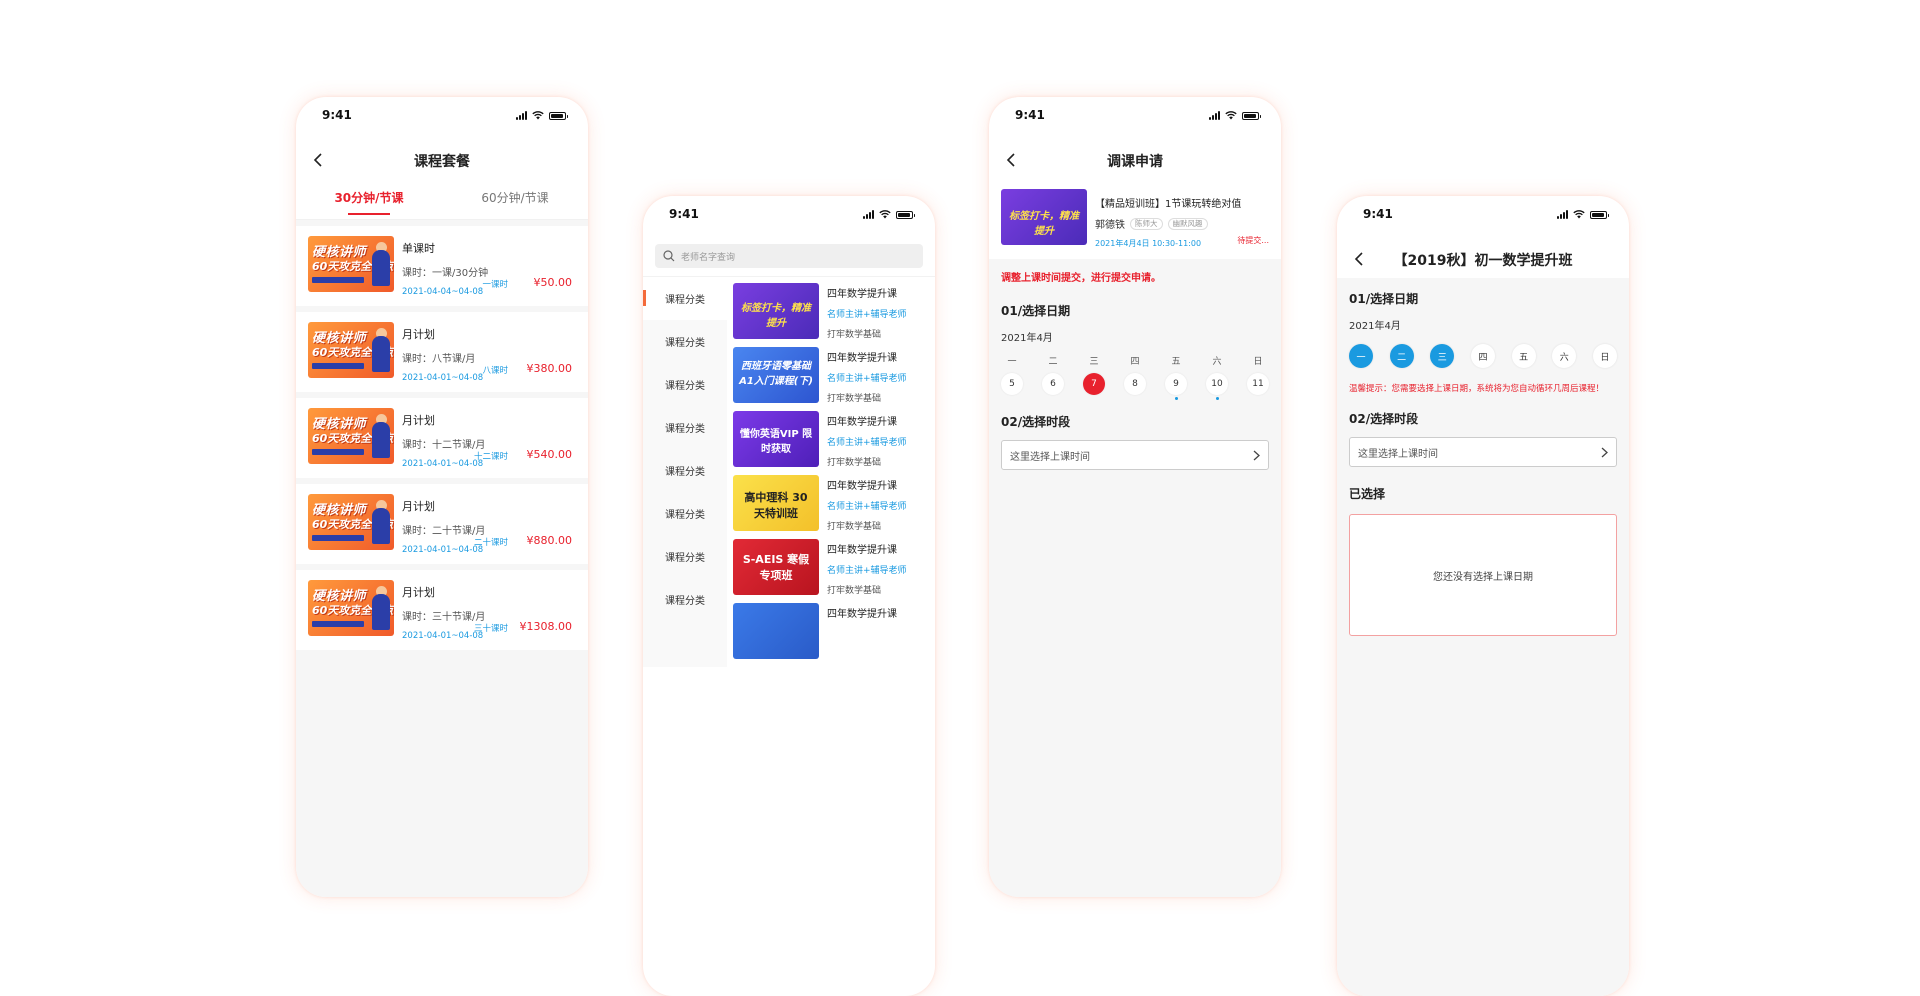 Image resolution: width=1920 pixels, height=996 pixels. What do you see at coordinates (1012, 362) in the screenshot?
I see `weekday-label: 一` at bounding box center [1012, 362].